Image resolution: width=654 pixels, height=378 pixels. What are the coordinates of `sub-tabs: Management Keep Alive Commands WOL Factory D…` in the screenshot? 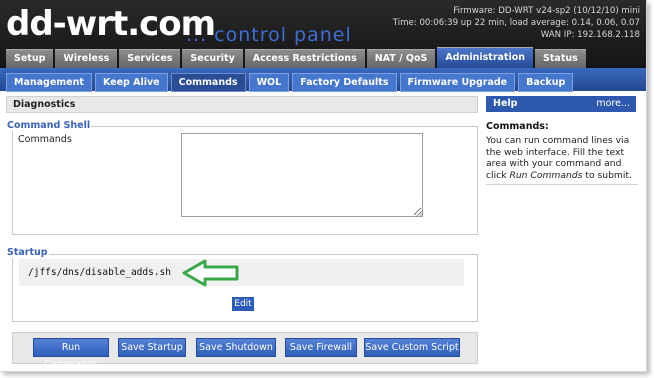 It's located at (291, 81).